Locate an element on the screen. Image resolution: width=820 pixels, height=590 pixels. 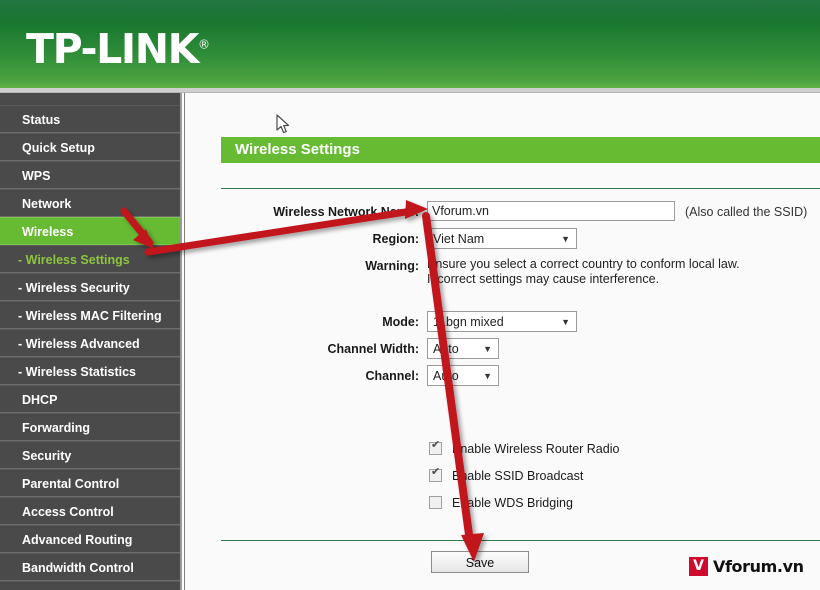
sidebar-item-wireless-security: - Wireless Security is located at coordinates (90, 287).